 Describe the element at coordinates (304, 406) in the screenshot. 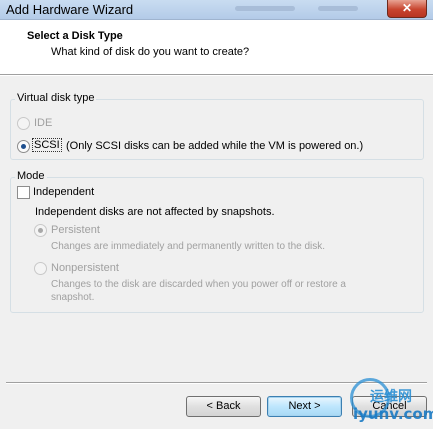

I see `next-button: Next >` at that location.